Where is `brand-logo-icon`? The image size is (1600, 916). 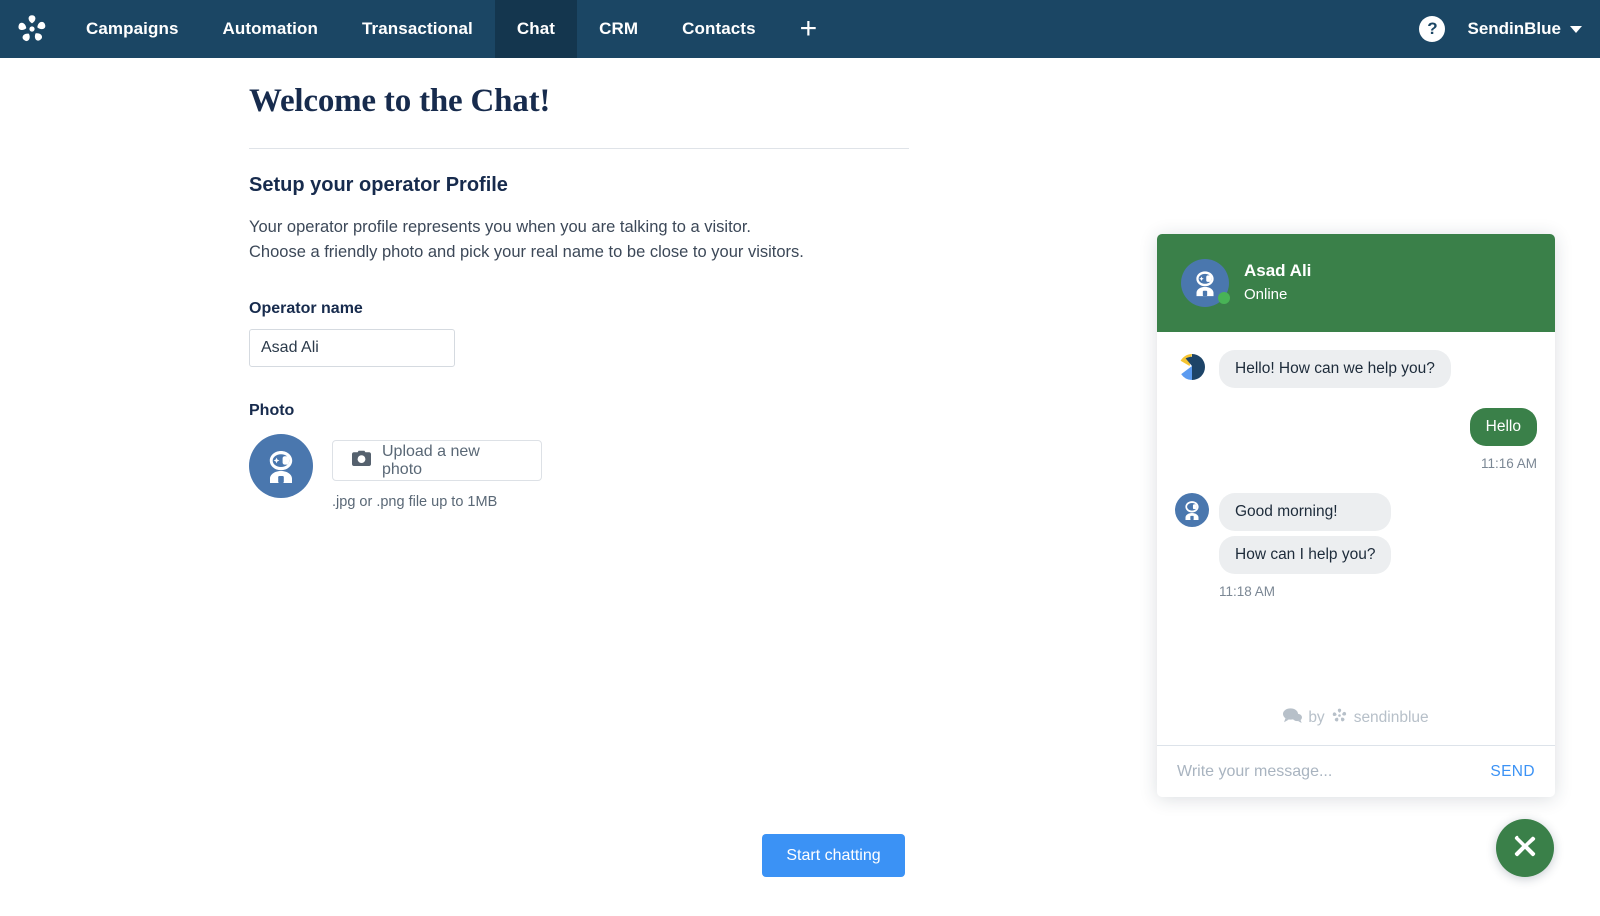 brand-logo-icon is located at coordinates (1192, 367).